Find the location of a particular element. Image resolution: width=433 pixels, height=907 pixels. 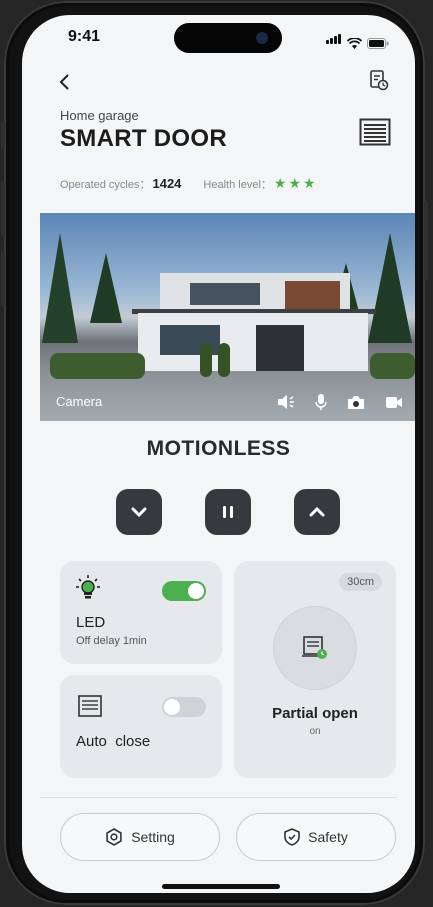

auto-close-card: Auto close is located at coordinates (141, 726).